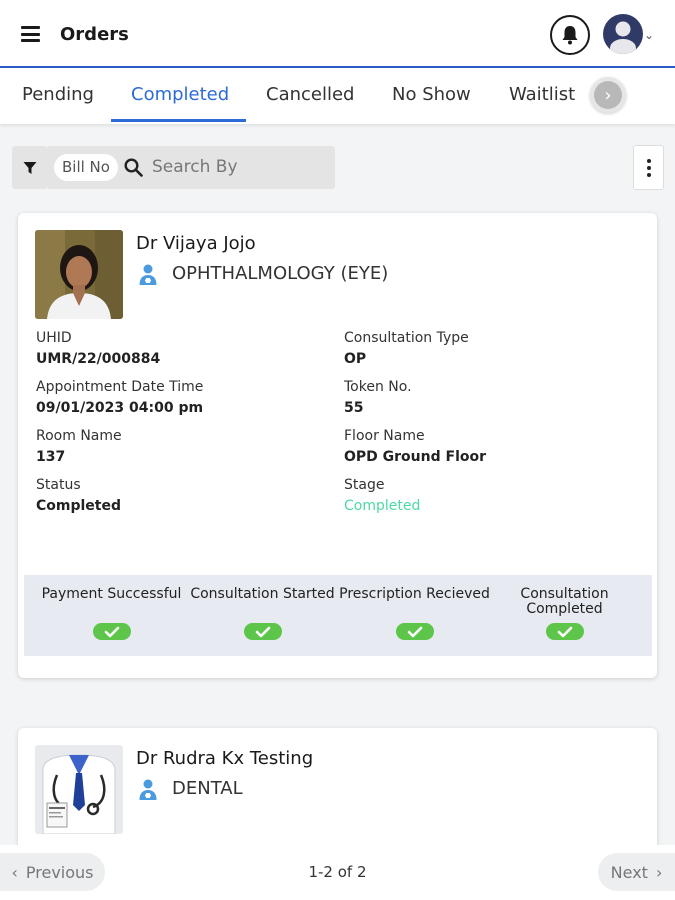  Describe the element at coordinates (415, 446) in the screenshot. I see `floor-field: Floor Name OPD Ground Floor` at that location.